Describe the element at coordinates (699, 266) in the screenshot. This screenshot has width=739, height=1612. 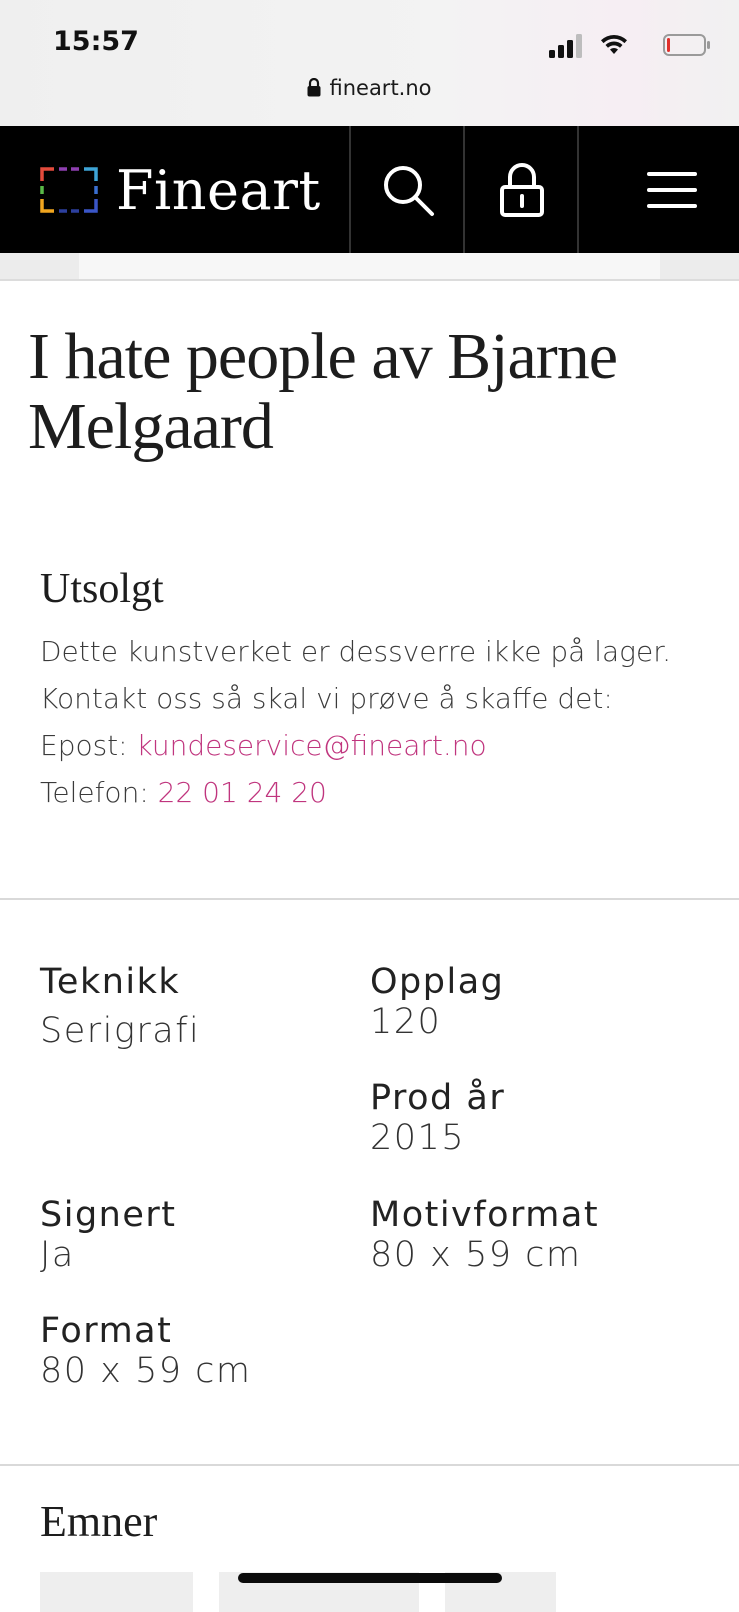
I see `subnav-shade-right` at that location.